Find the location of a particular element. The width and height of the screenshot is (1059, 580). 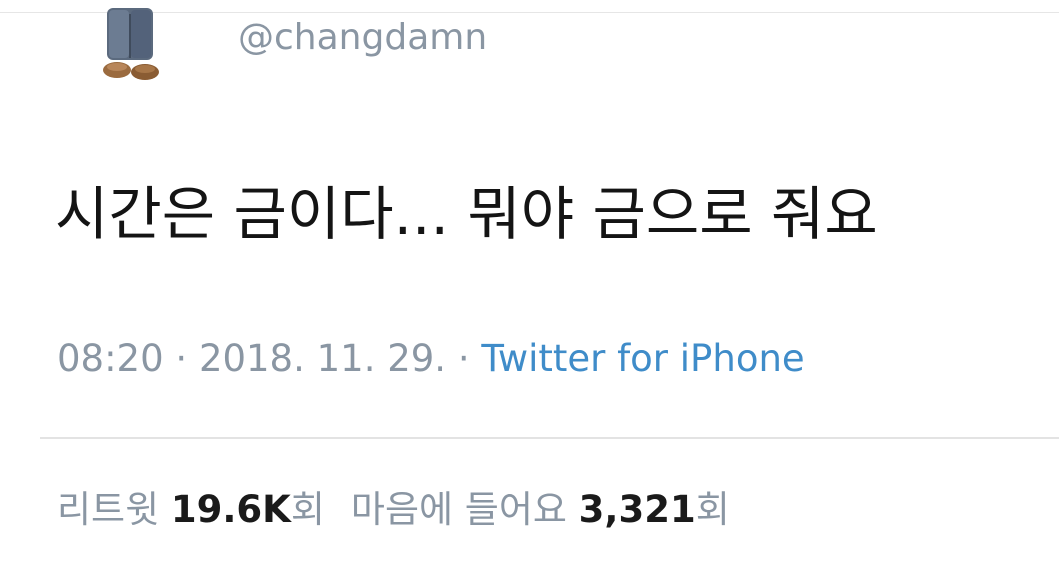

likes-unit: 회 is located at coordinates (712, 509).